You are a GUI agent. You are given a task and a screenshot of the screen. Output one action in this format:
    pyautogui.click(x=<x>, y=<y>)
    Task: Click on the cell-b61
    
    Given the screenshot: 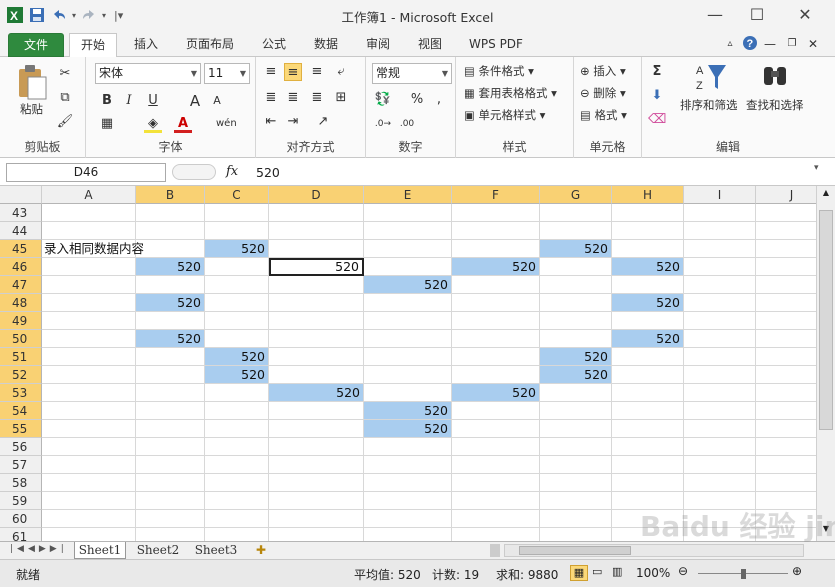 What is the action you would take?
    pyautogui.click(x=170, y=534)
    